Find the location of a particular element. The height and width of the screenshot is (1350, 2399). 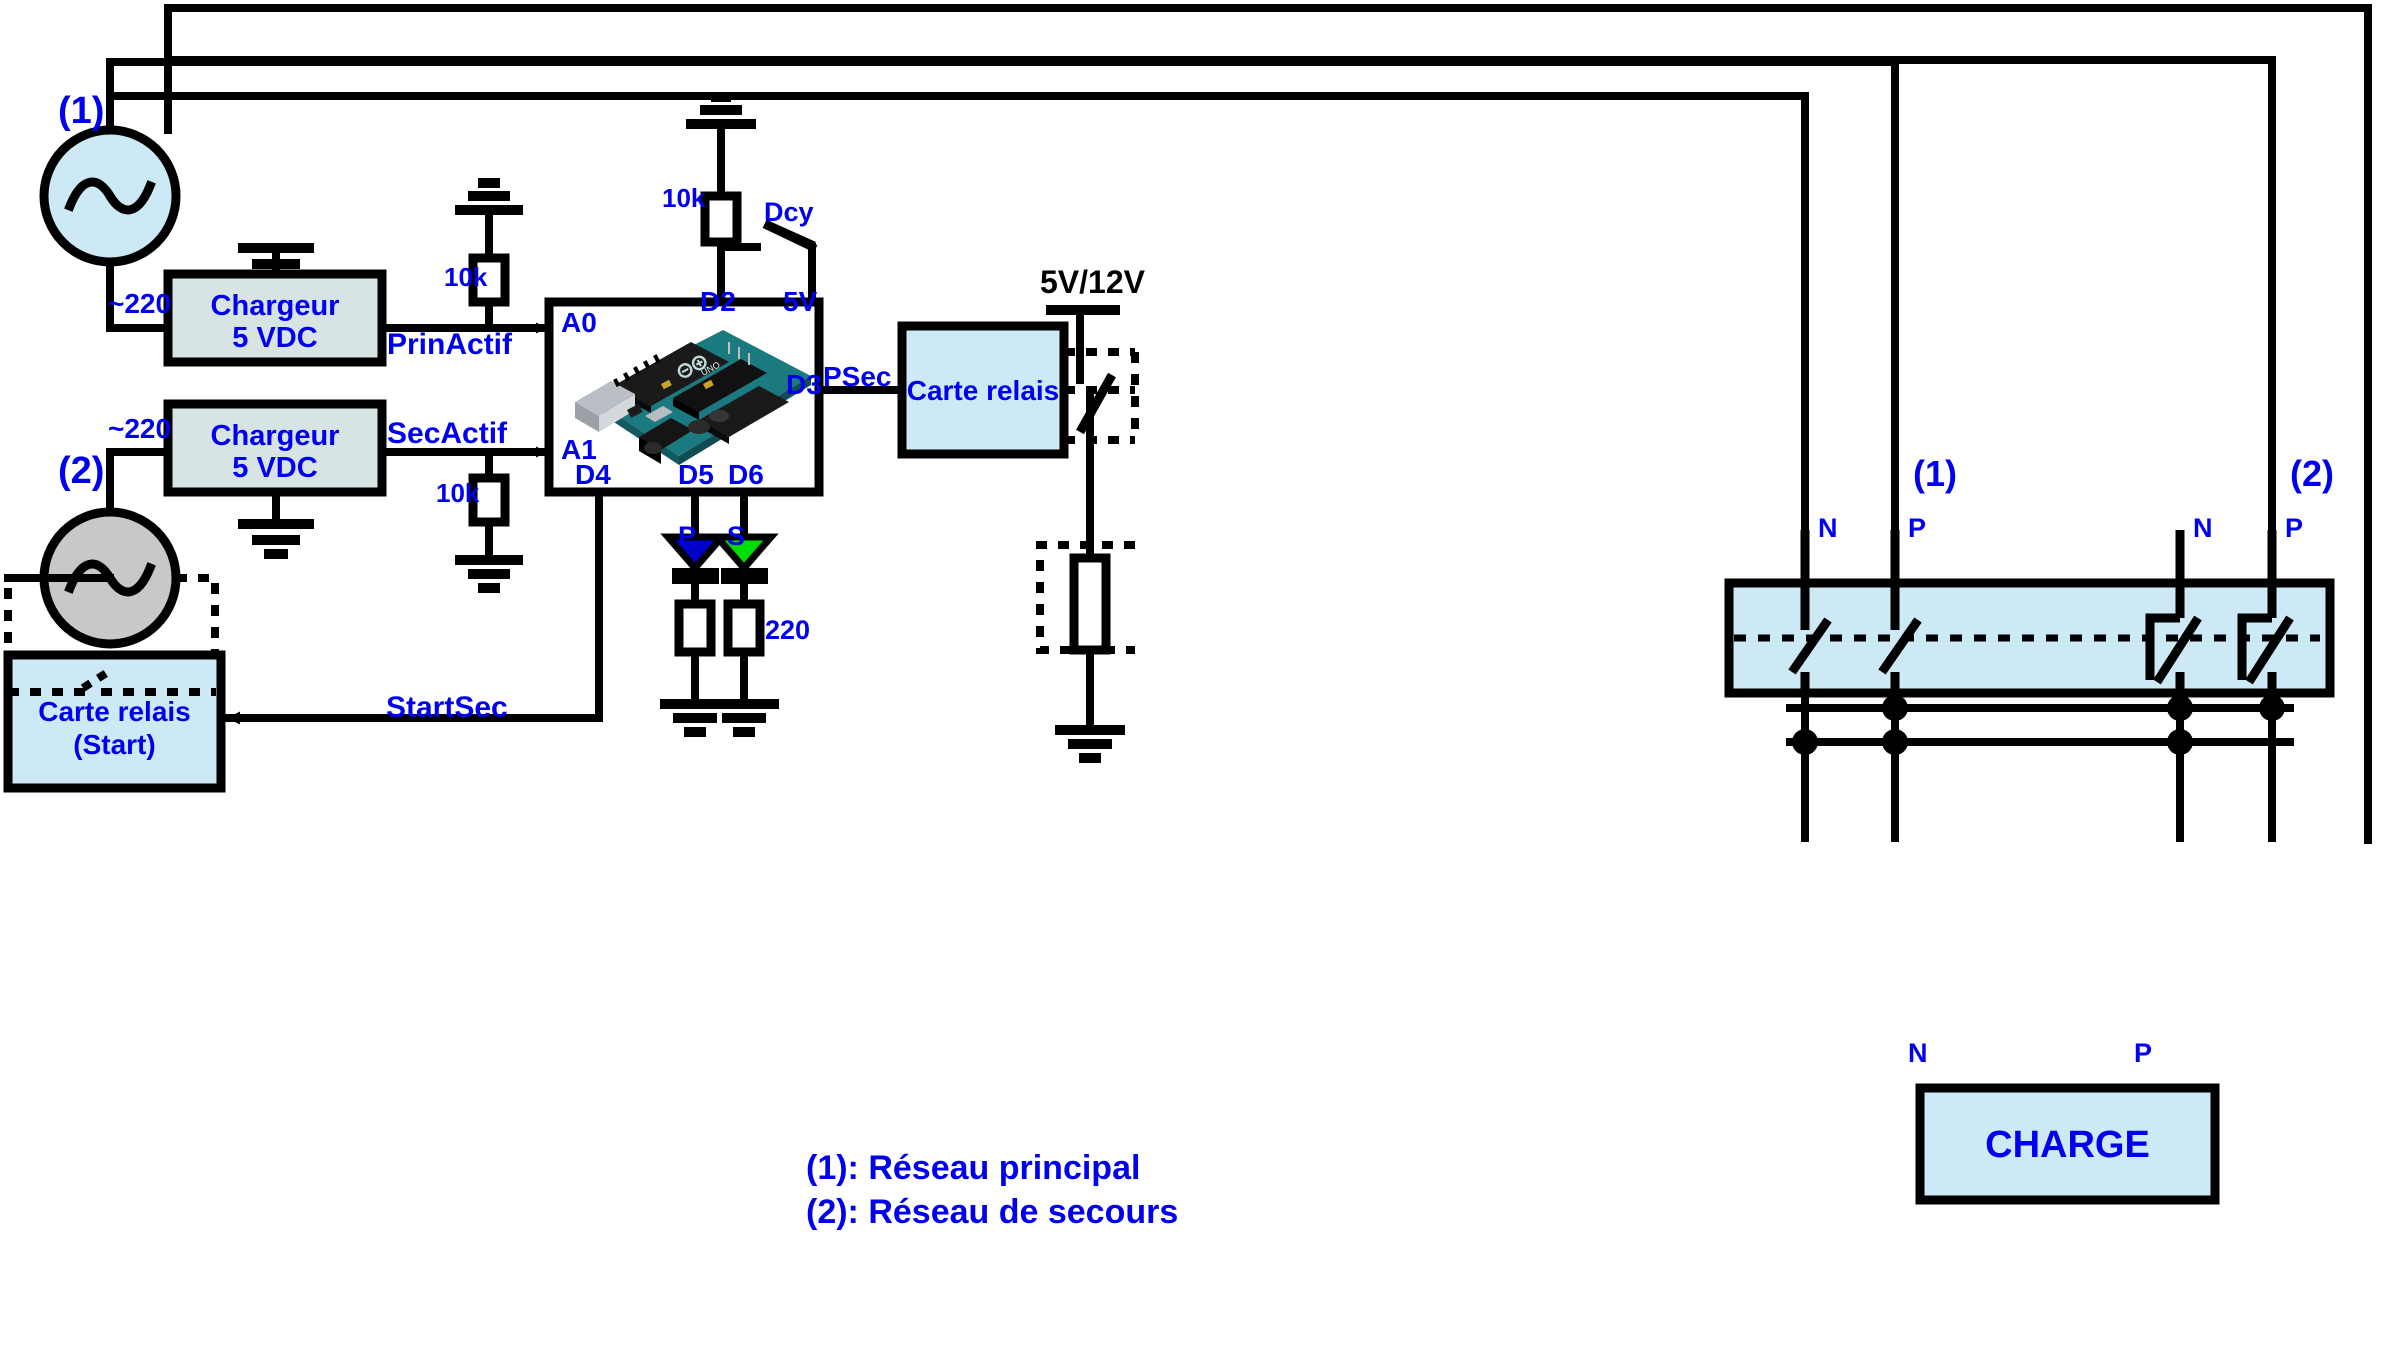

resistor-led-p is located at coordinates (695, 628).